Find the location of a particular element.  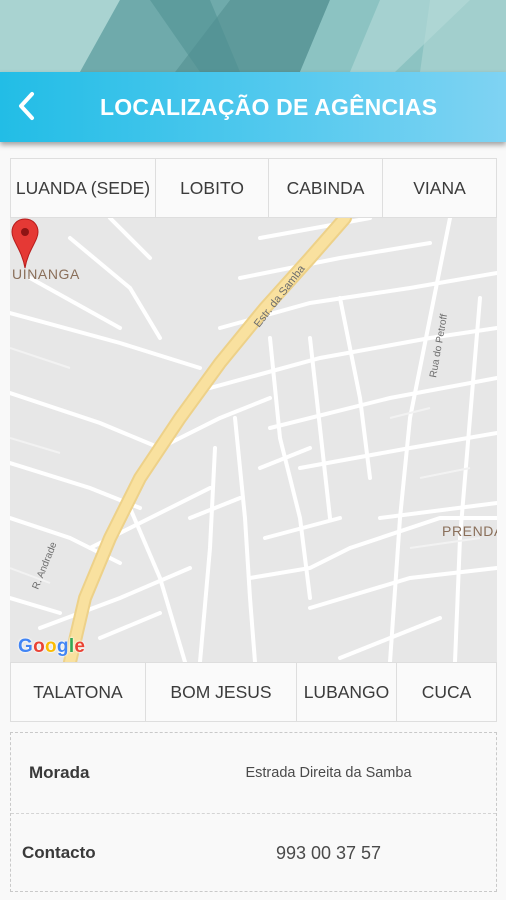

tab-cabinda: CABINDA is located at coordinates (326, 188).